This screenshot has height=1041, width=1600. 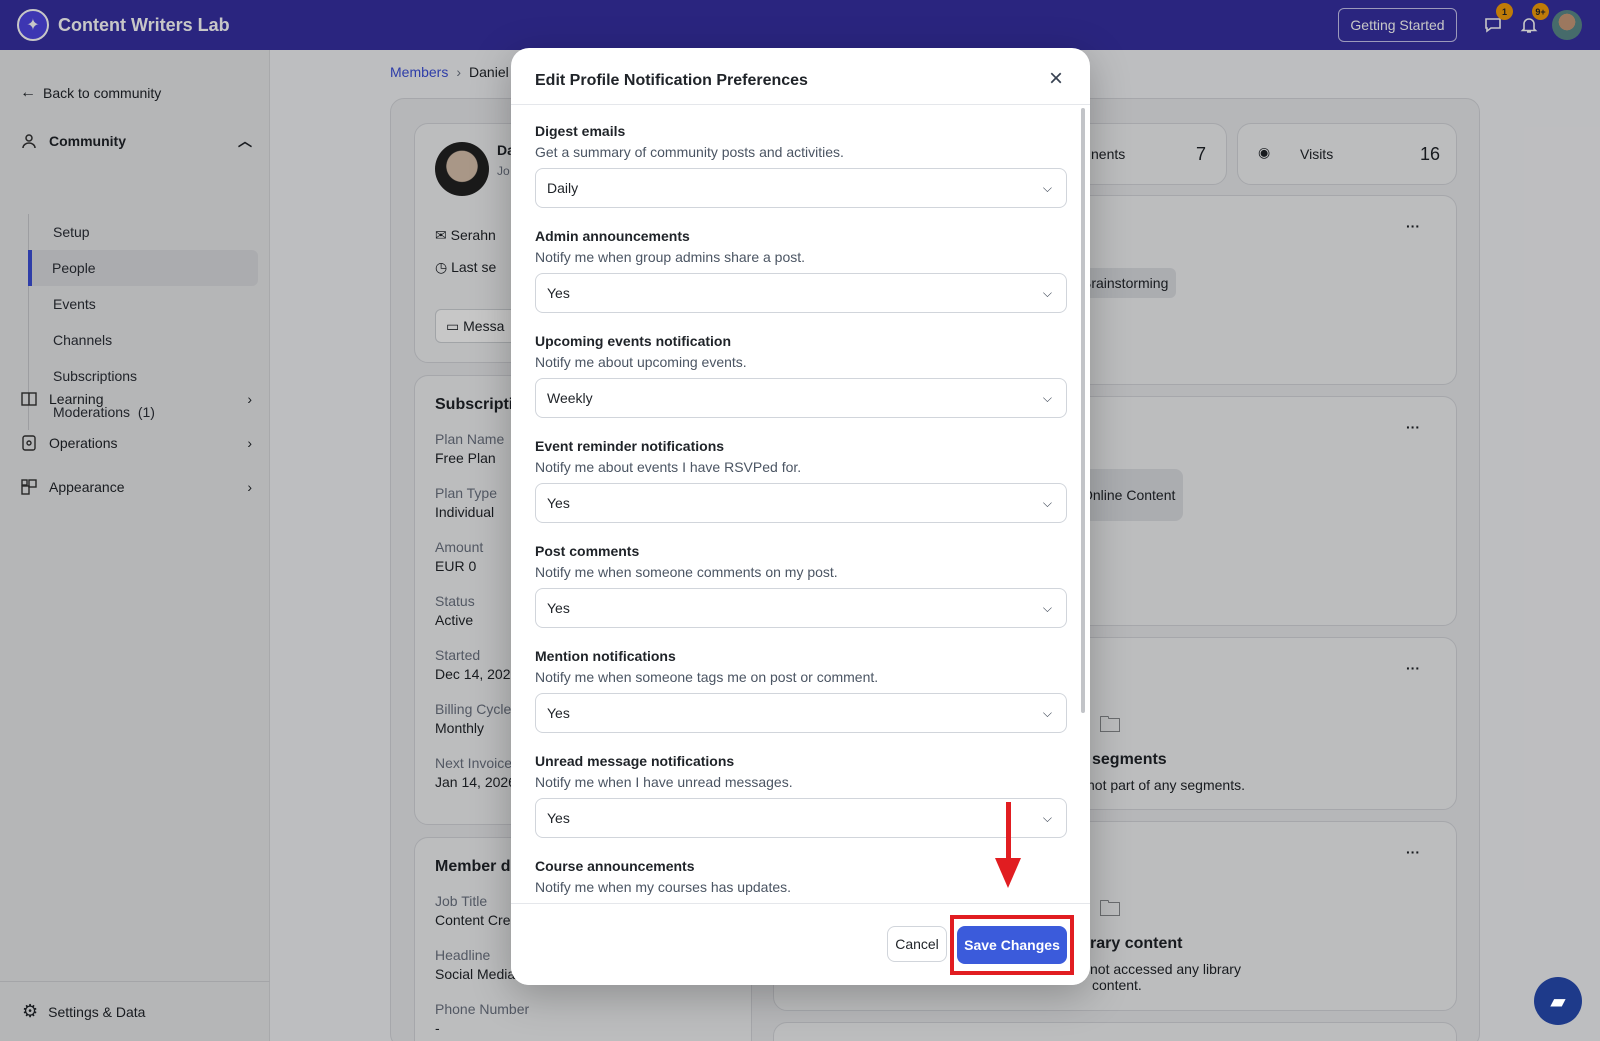 What do you see at coordinates (633, 341) in the screenshot?
I see `preference-title: Upcoming events notification` at bounding box center [633, 341].